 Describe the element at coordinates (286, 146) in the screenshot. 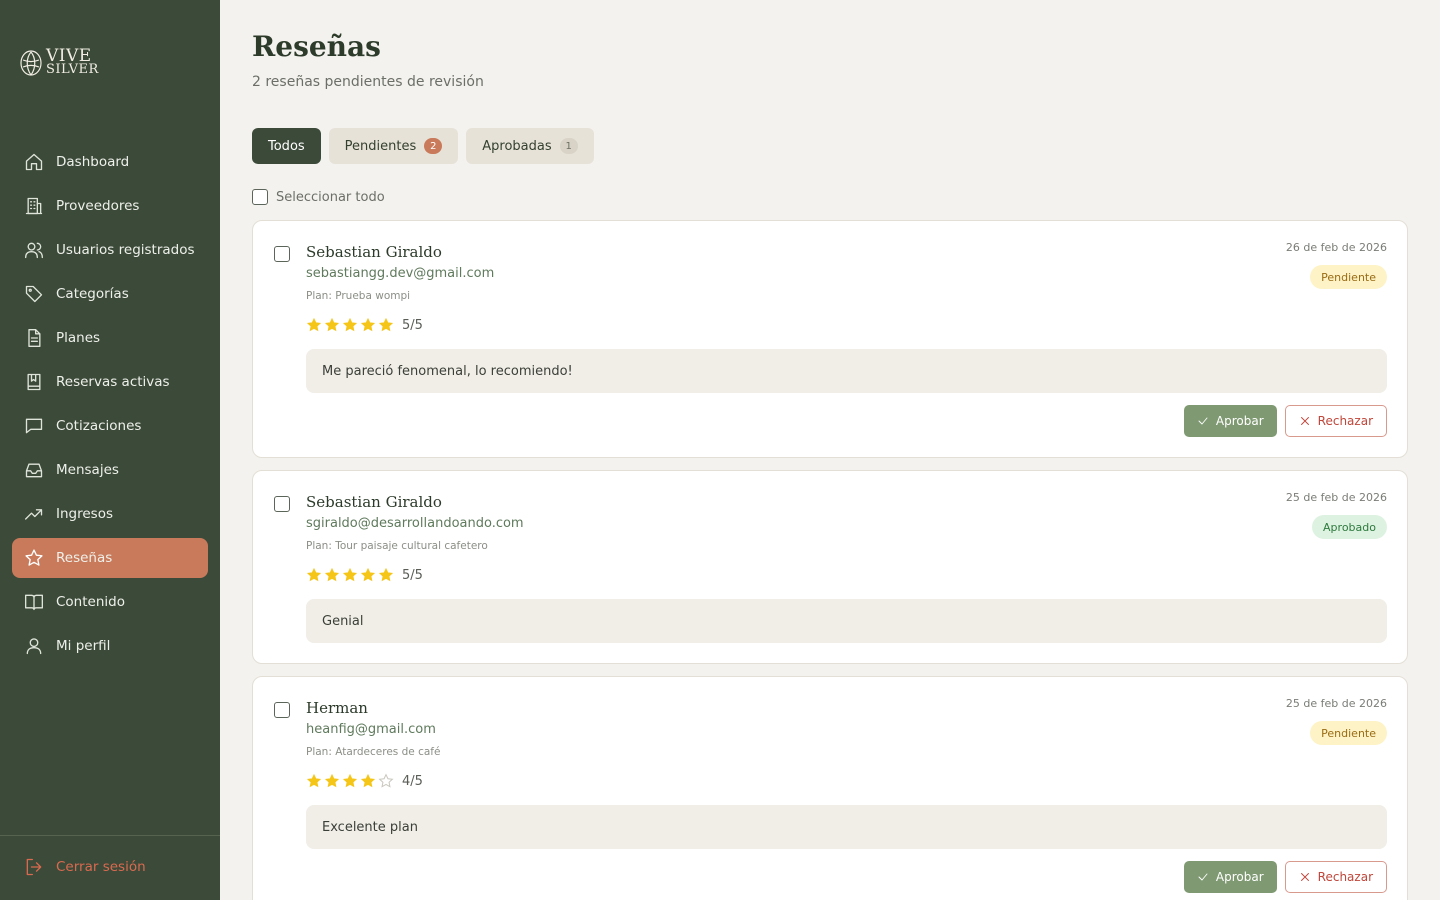

I see `tab-todos: Todos` at that location.